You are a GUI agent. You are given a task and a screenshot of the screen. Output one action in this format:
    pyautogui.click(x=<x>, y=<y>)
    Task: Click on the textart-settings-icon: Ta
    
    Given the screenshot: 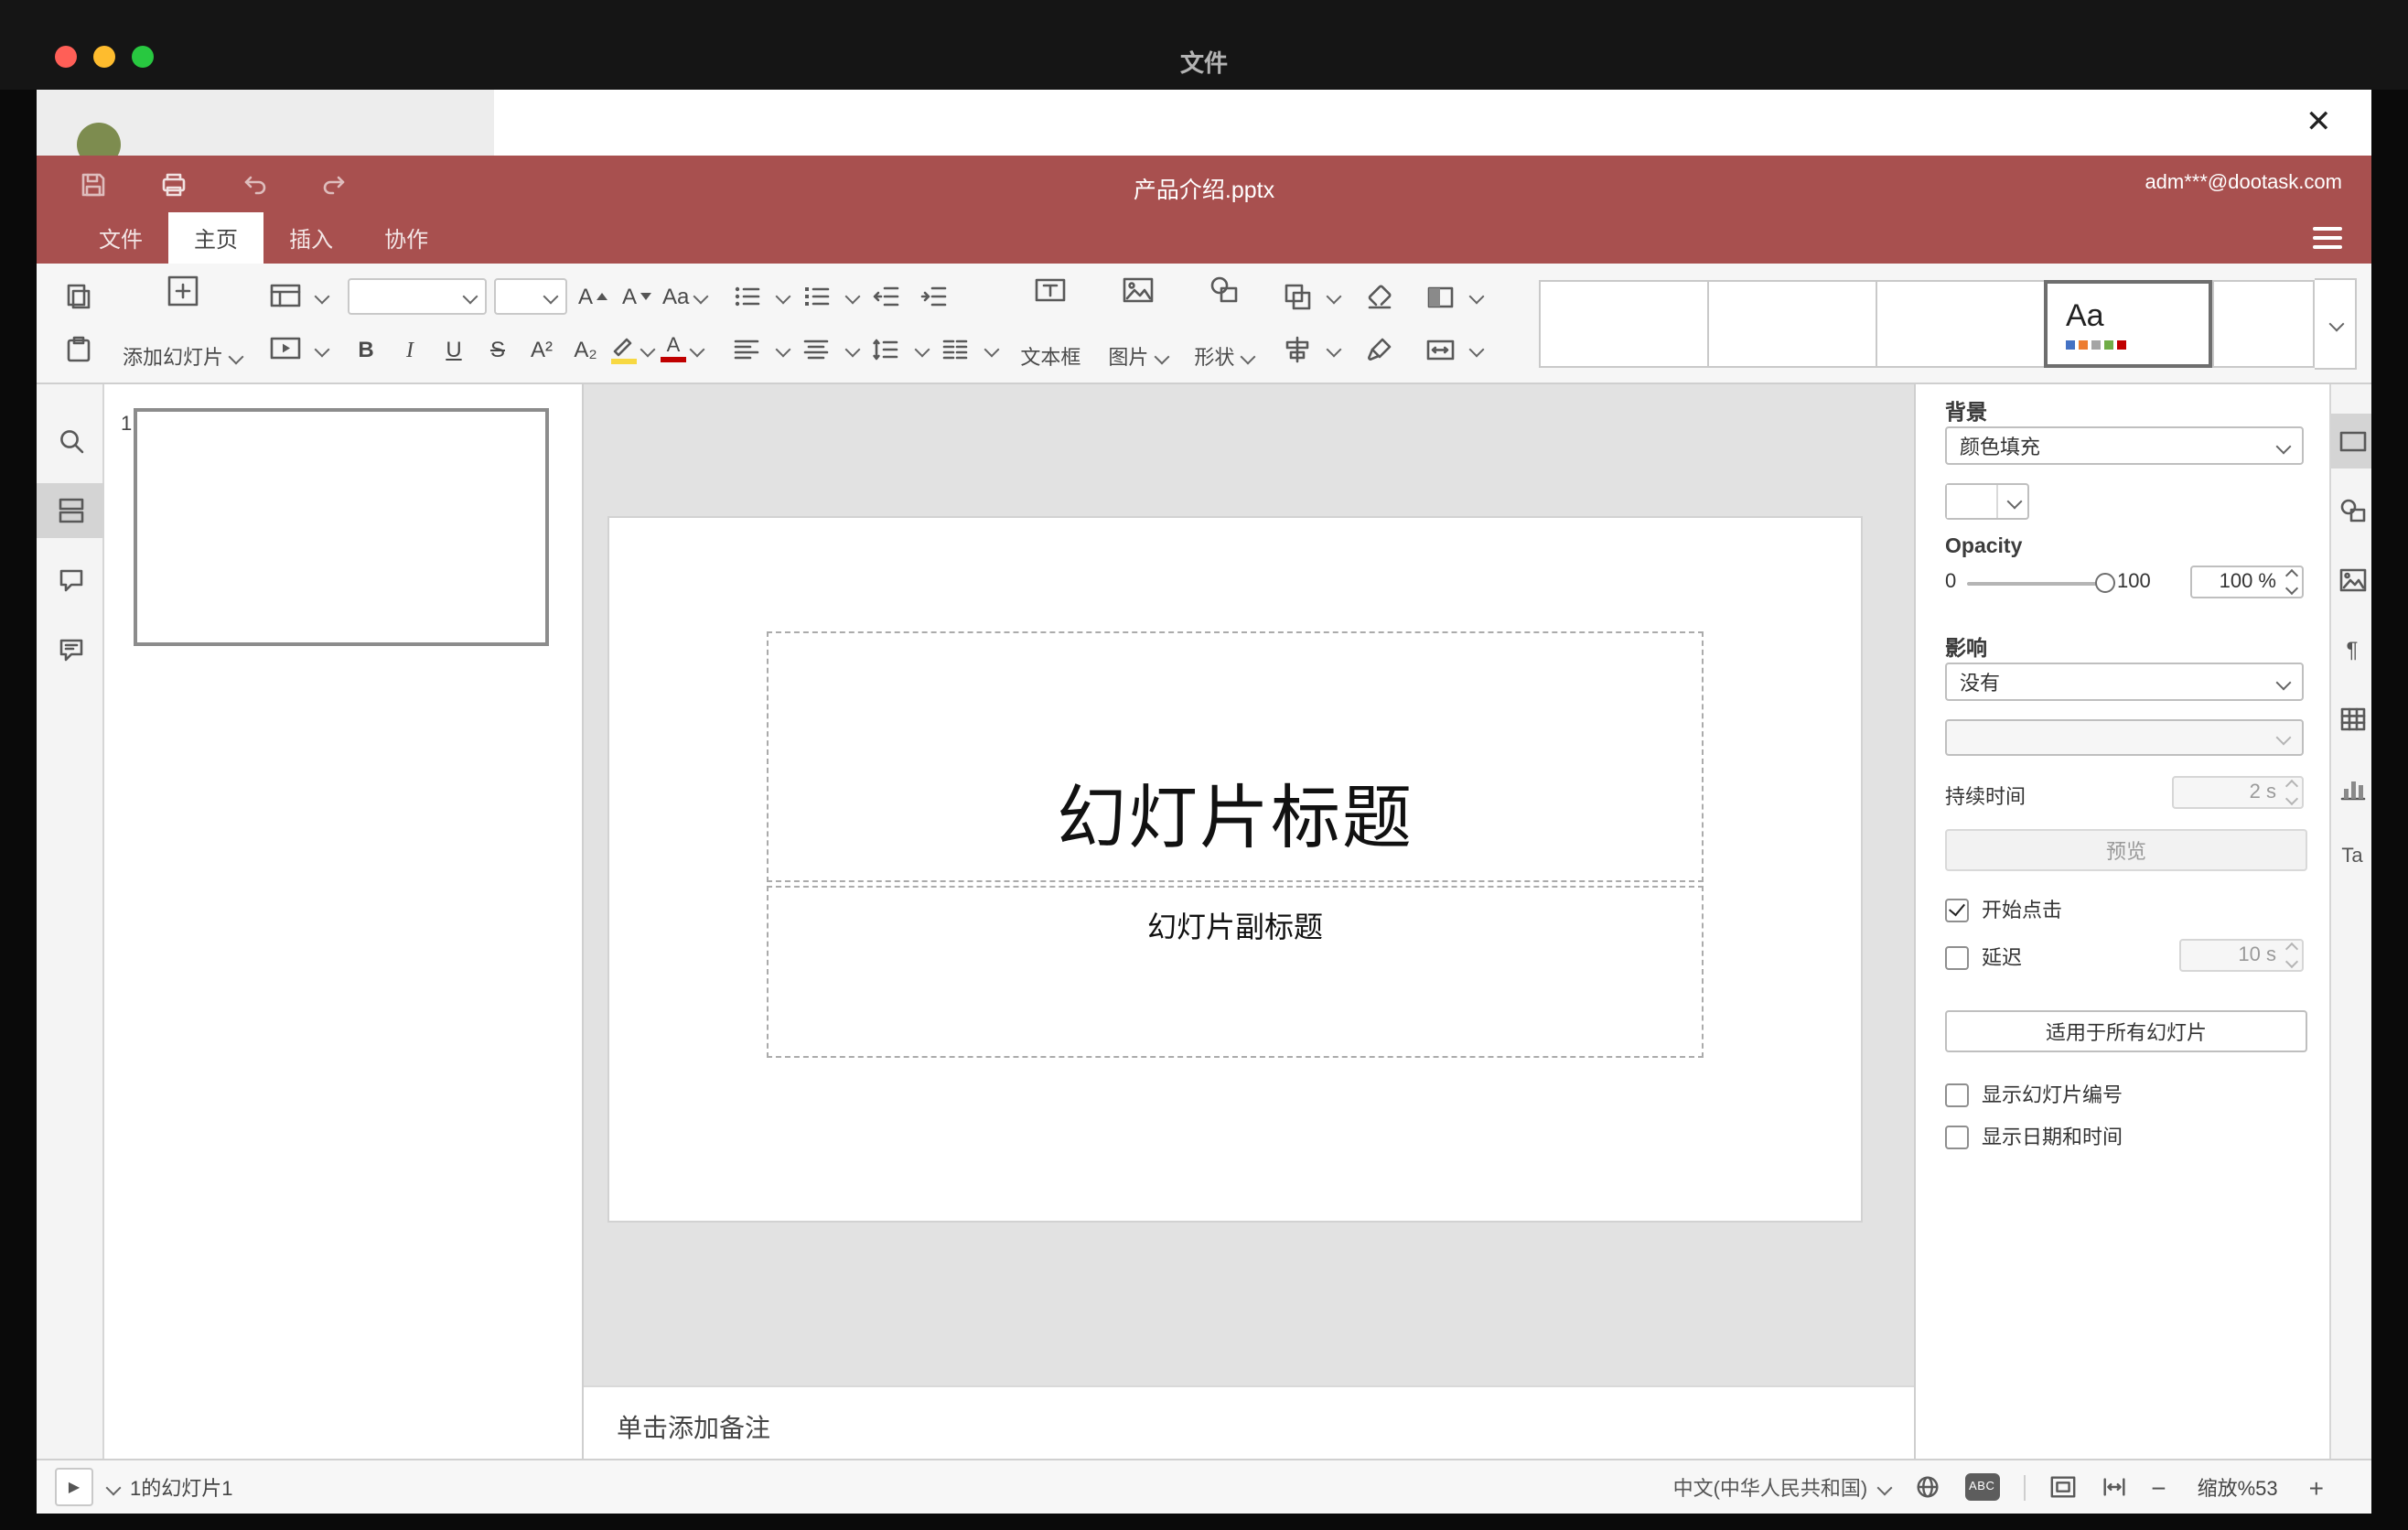 What is the action you would take?
    pyautogui.click(x=2351, y=856)
    